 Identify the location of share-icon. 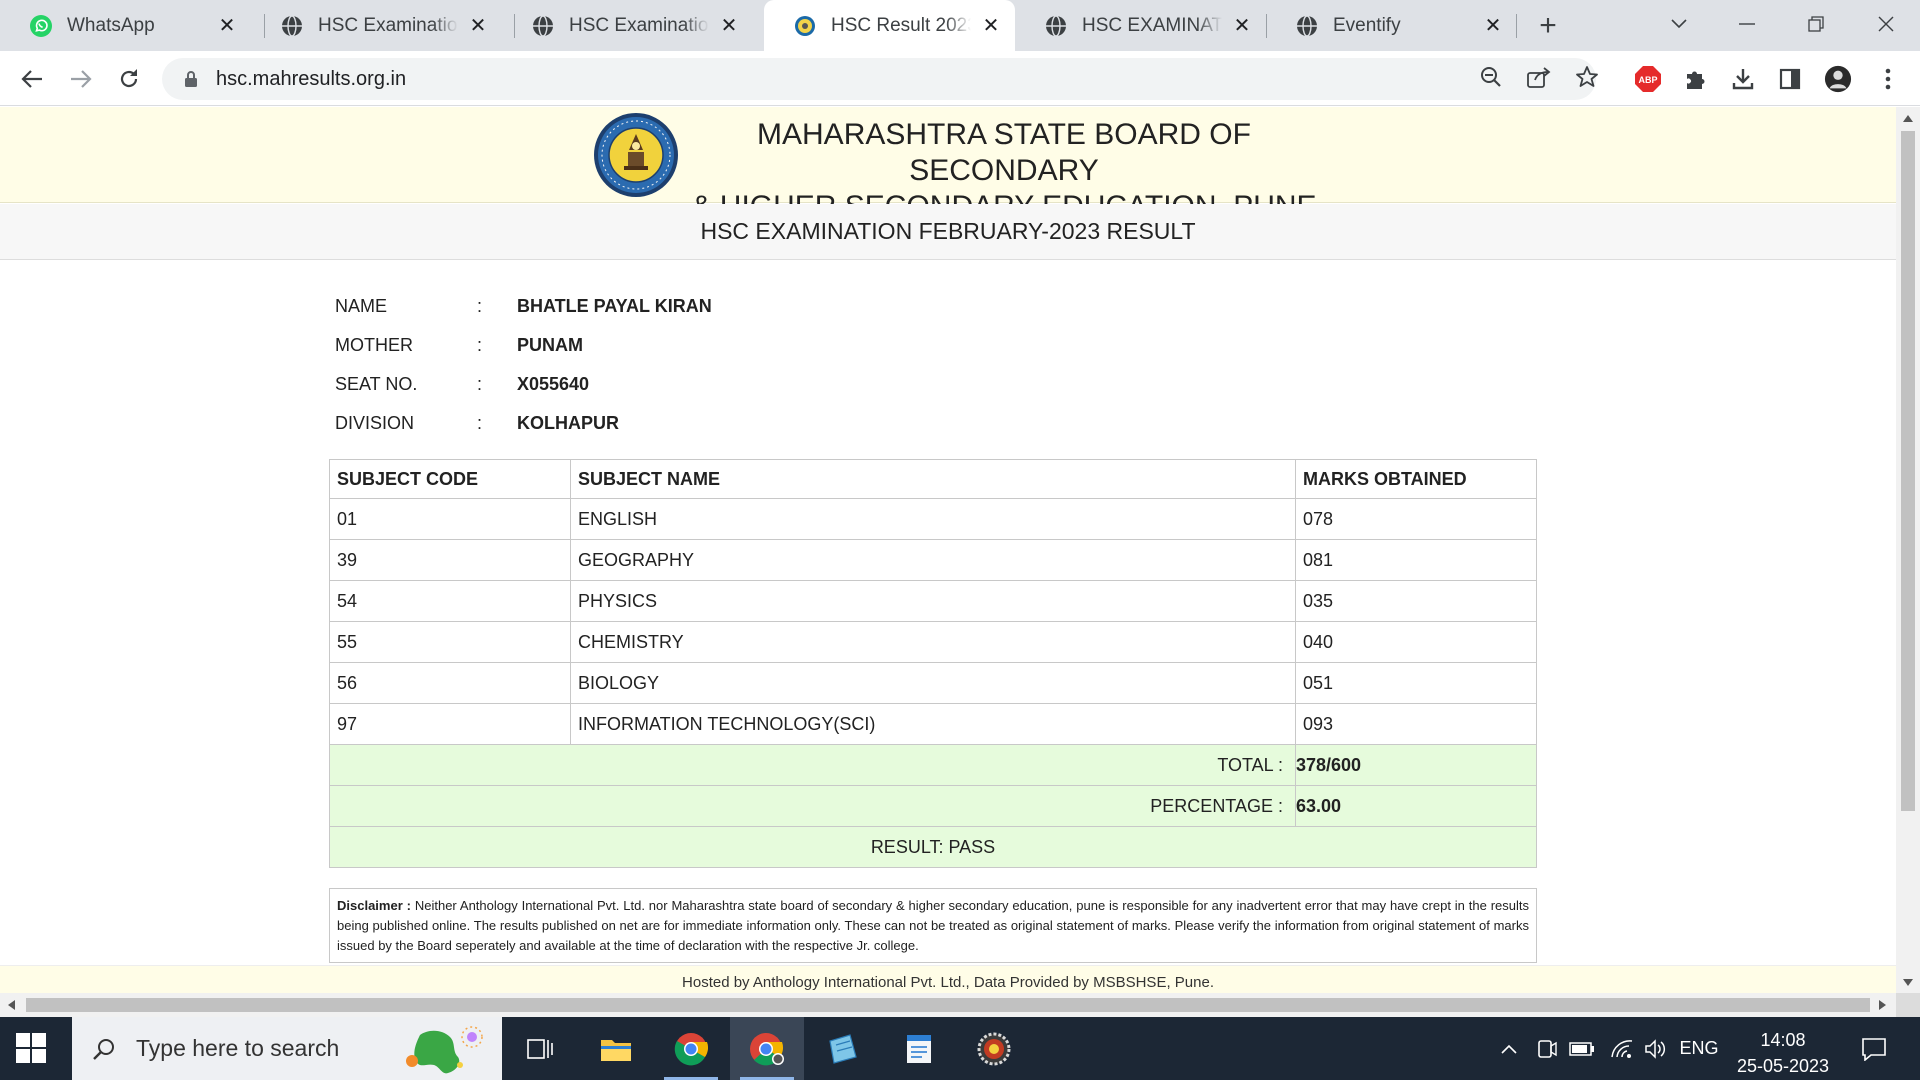
(1539, 77).